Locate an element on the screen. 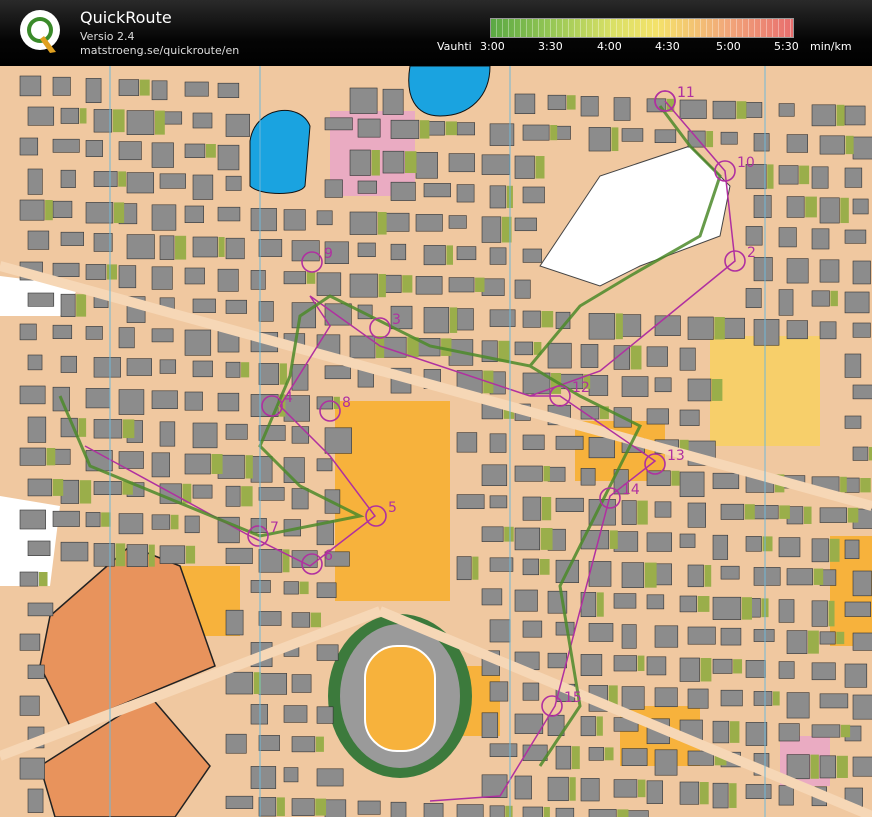 This screenshot has width=872, height=817. control-number: 7 is located at coordinates (274, 528).